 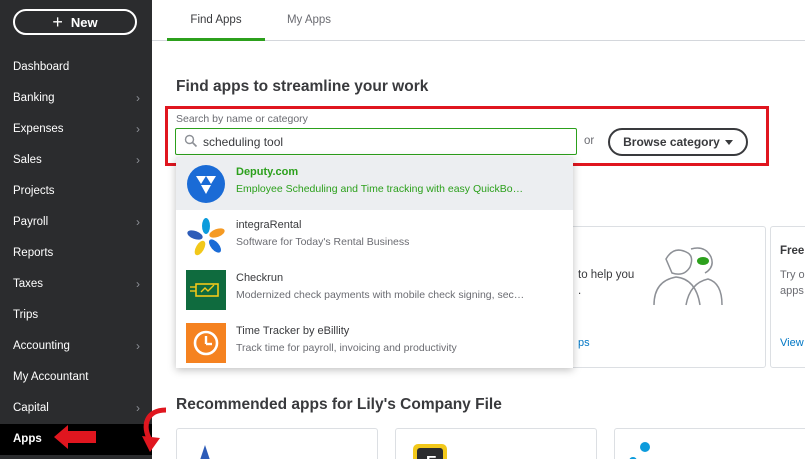 What do you see at coordinates (41, 346) in the screenshot?
I see `sidebar-item-label: Accounting` at bounding box center [41, 346].